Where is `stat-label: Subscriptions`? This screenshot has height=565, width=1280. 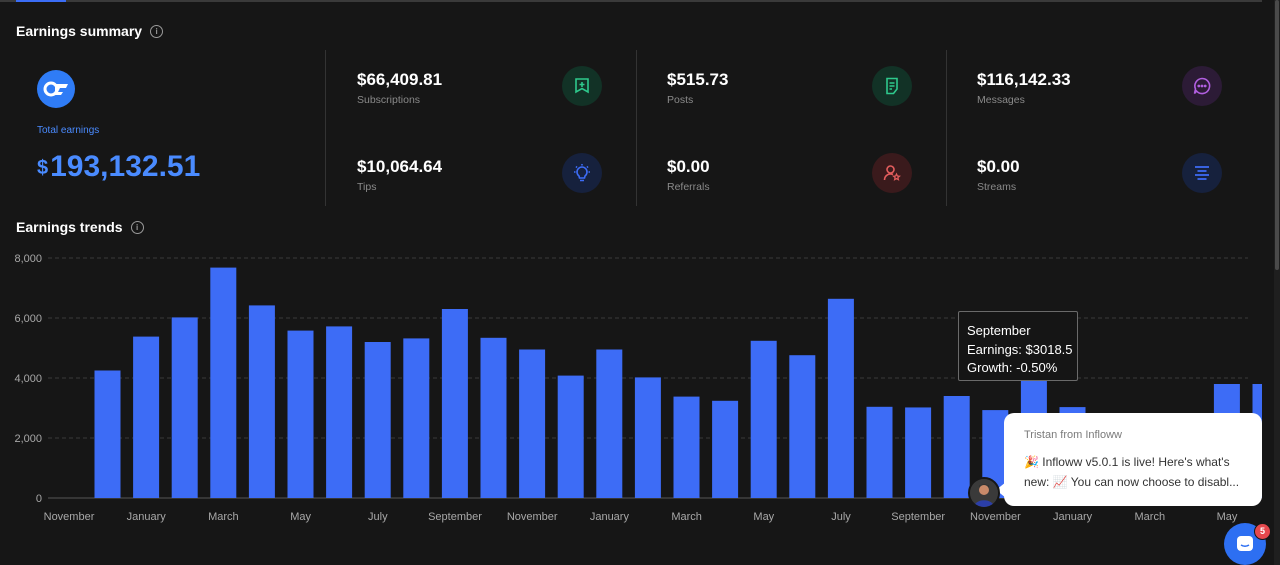
stat-label: Subscriptions is located at coordinates (389, 100).